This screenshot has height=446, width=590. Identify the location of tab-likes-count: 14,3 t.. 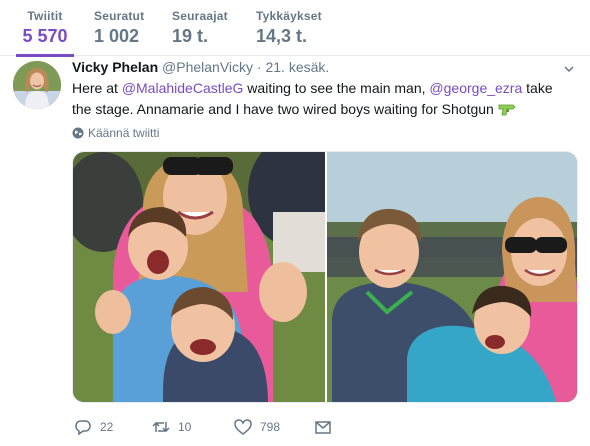
(282, 36).